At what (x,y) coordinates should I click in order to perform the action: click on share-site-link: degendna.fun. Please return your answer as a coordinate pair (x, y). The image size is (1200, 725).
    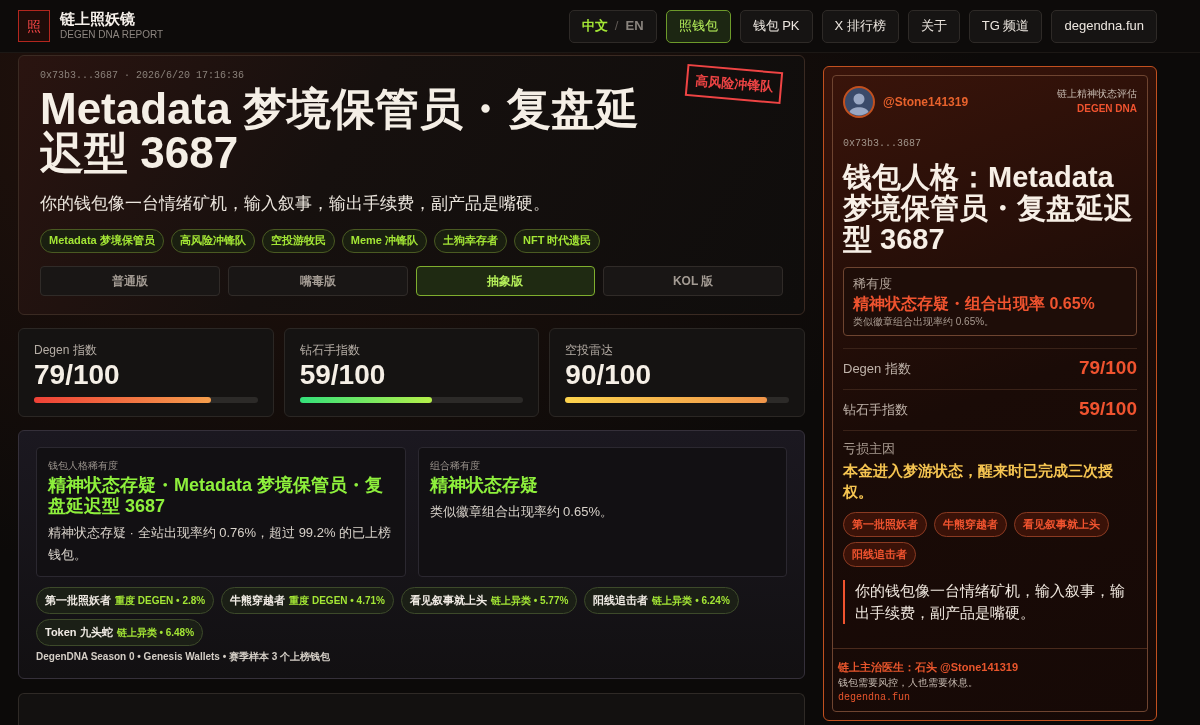
    Looking at the image, I should click on (874, 697).